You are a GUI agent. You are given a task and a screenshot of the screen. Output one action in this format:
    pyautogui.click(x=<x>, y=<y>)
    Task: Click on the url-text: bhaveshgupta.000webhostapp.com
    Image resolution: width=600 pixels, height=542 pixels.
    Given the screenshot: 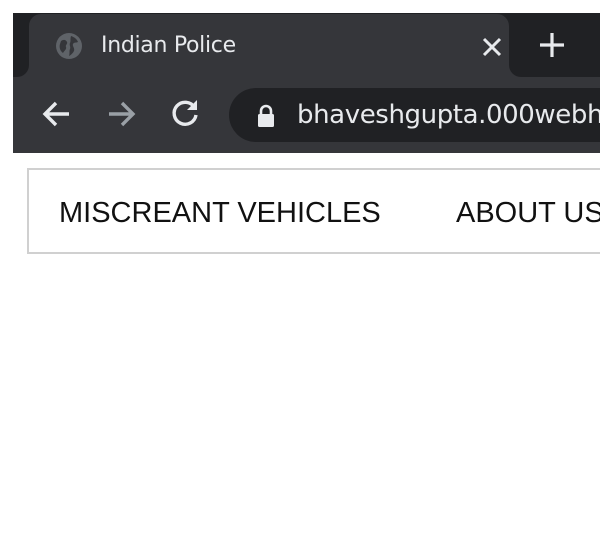 What is the action you would take?
    pyautogui.click(x=448, y=115)
    